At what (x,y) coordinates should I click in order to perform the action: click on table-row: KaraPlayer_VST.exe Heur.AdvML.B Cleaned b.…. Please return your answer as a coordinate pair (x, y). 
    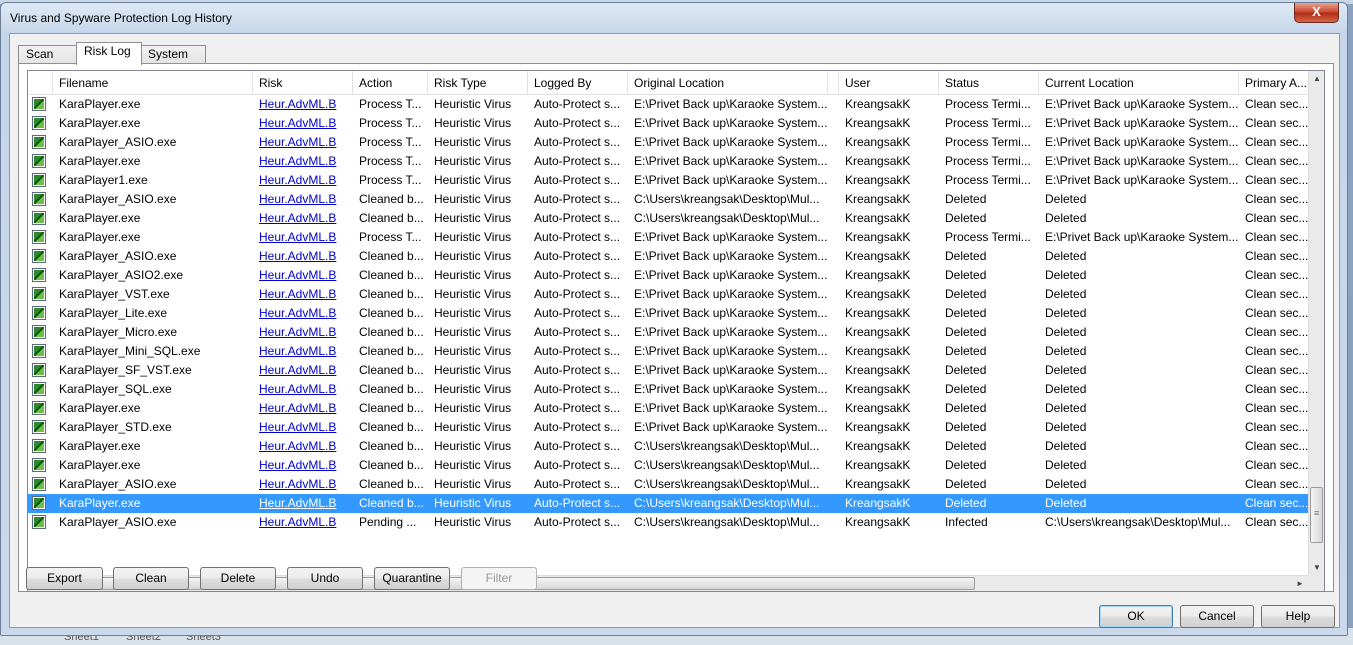
    Looking at the image, I should click on (669, 294).